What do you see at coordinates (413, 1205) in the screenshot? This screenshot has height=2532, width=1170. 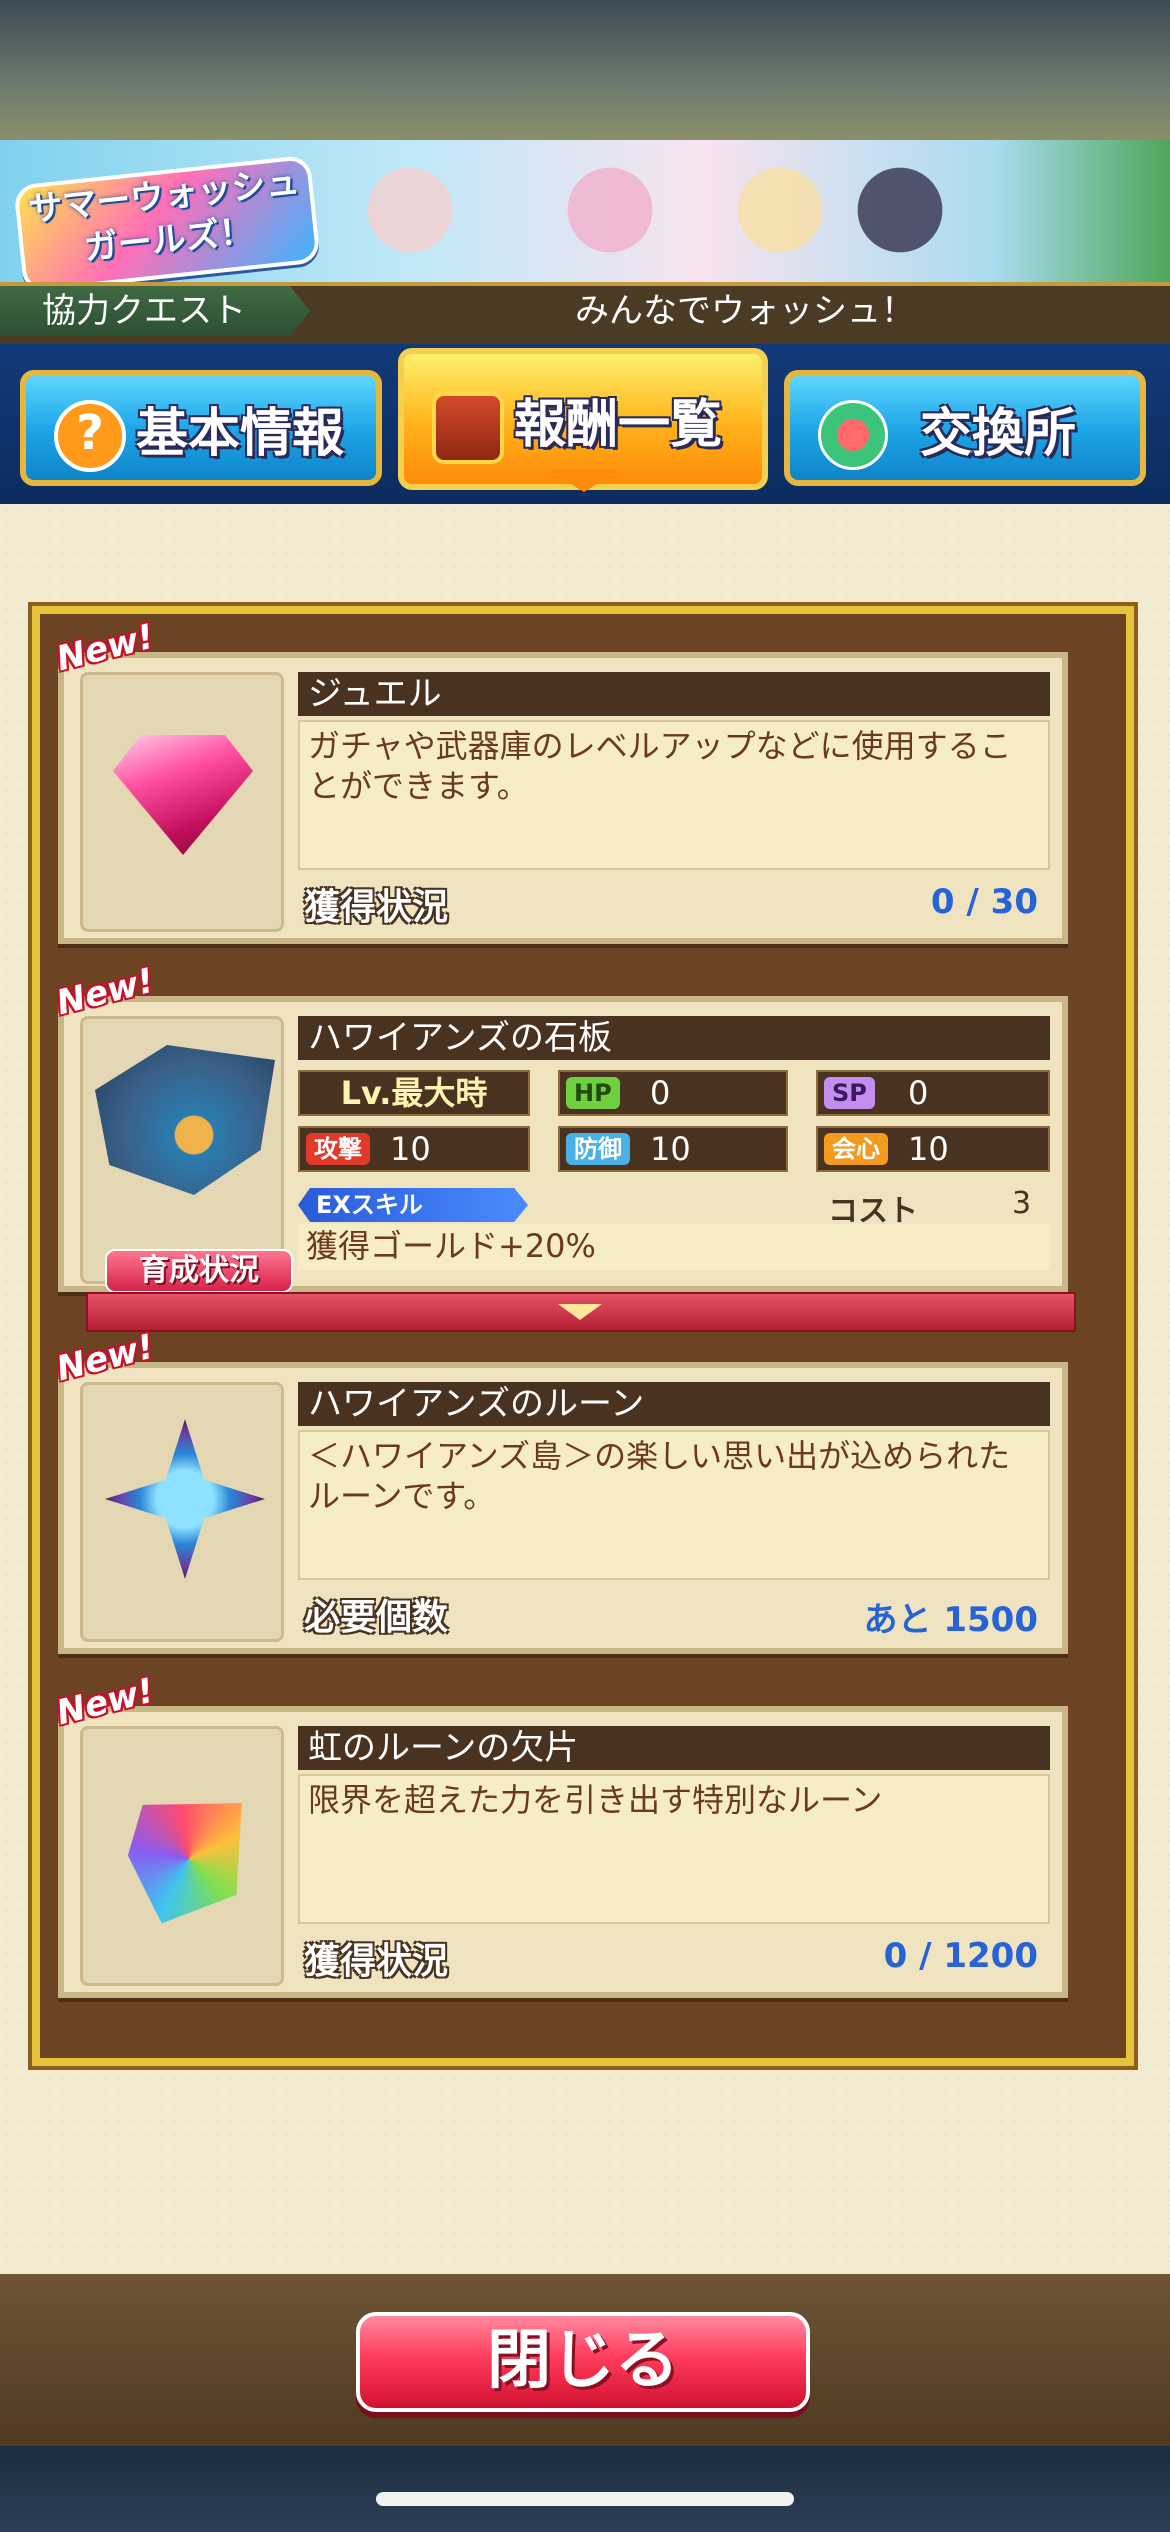 I see `ex-skill-tag: EXスキル` at bounding box center [413, 1205].